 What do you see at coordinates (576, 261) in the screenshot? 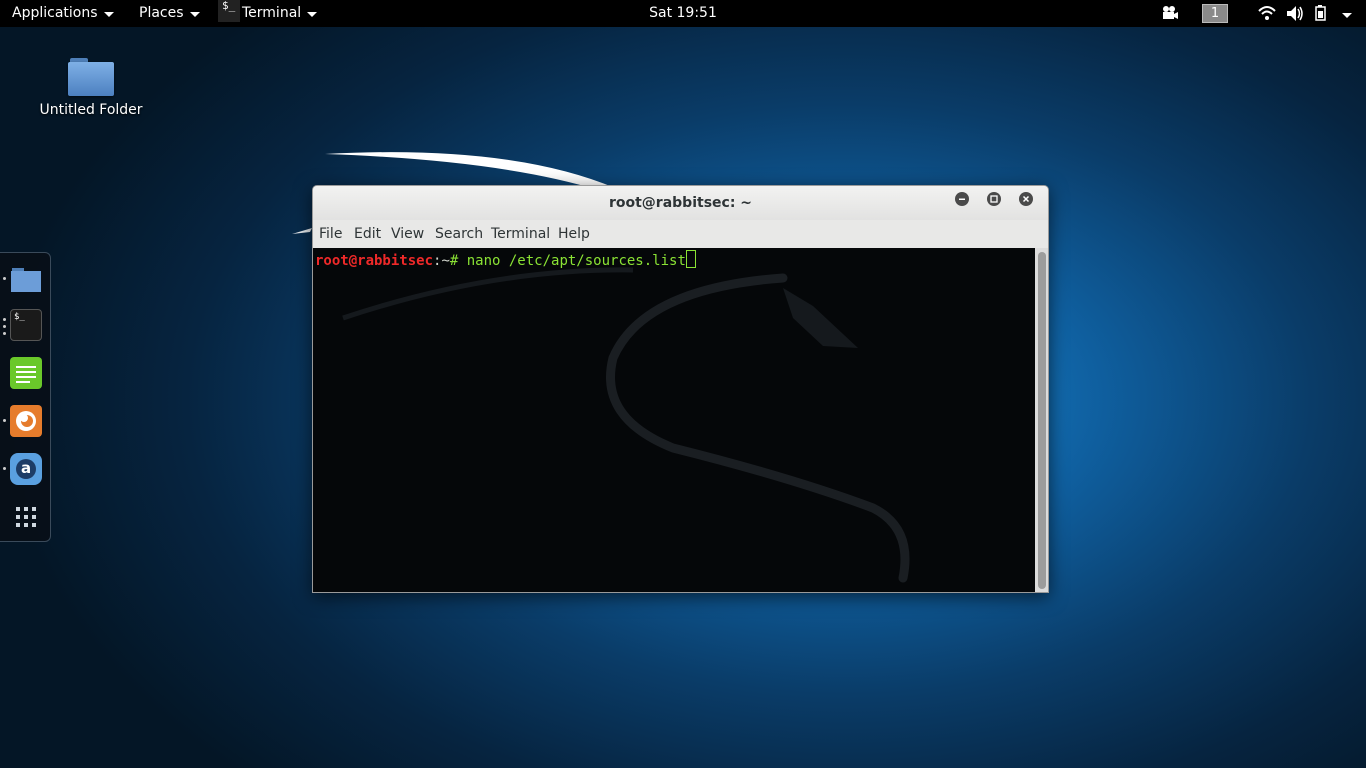
I see `command-text: nano /etc/apt/sources.list` at bounding box center [576, 261].